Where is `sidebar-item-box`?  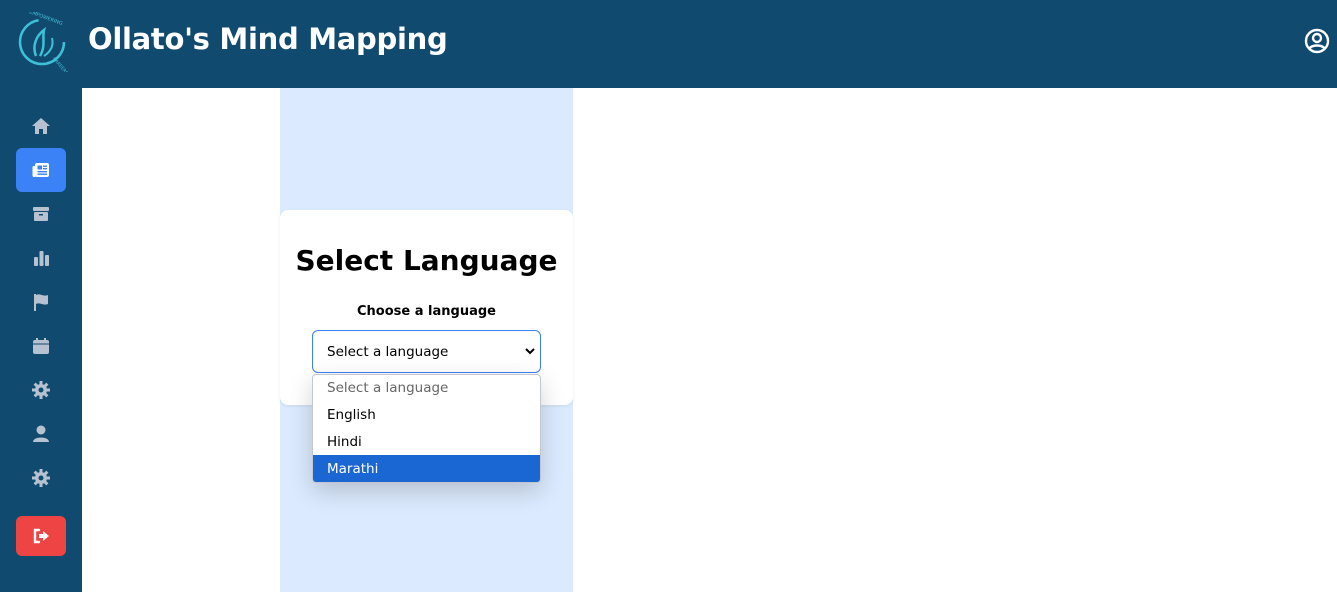 sidebar-item-box is located at coordinates (41, 214).